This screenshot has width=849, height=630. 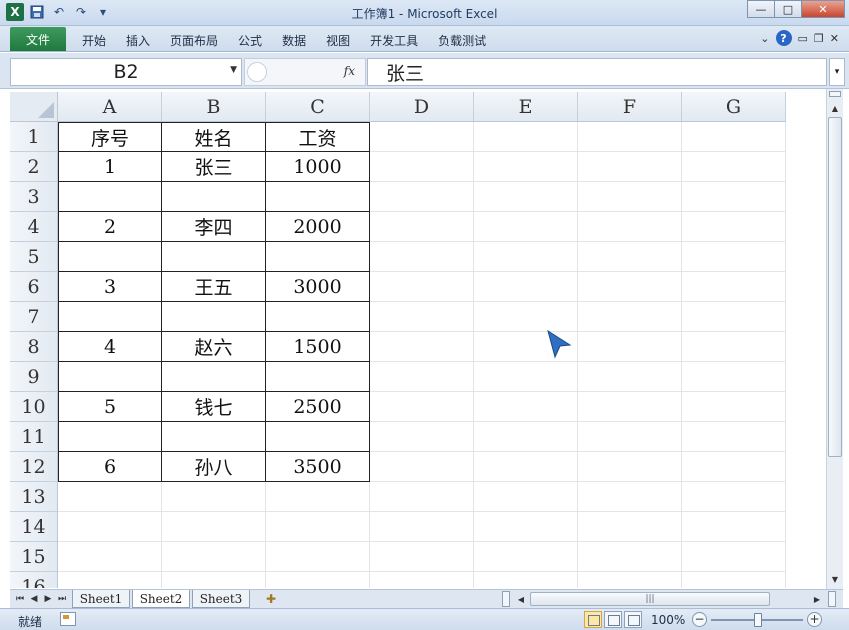 I want to click on tab-insert: 插入, so click(x=138, y=40).